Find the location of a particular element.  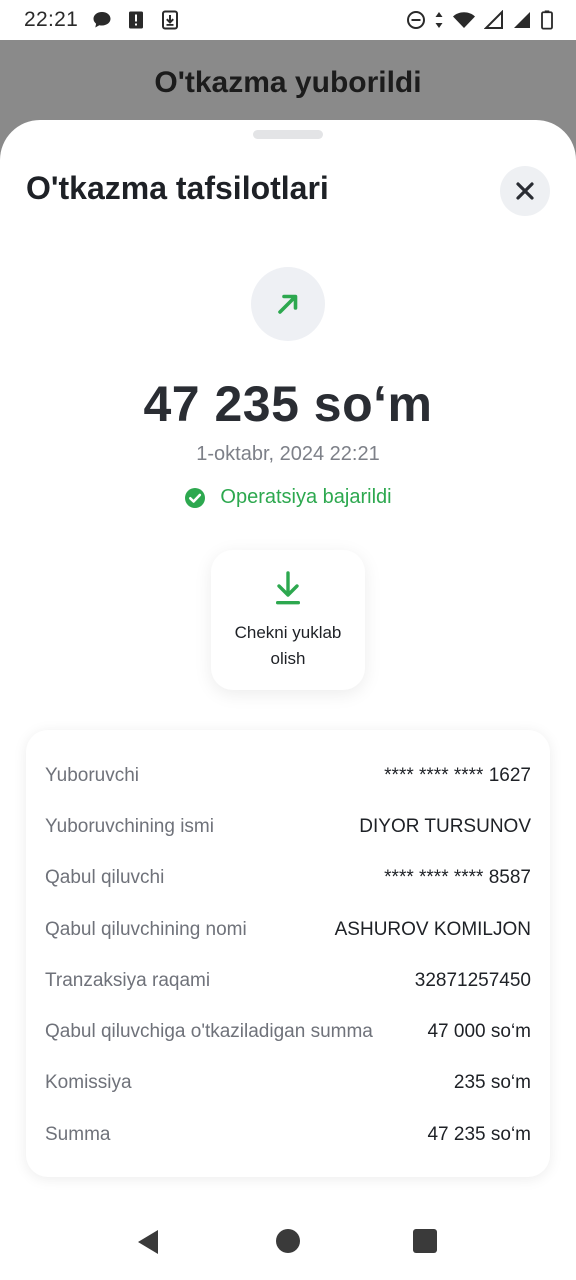

detail-row-transaction-id: Tranzaksiya raqami 32871257450 is located at coordinates (288, 980).